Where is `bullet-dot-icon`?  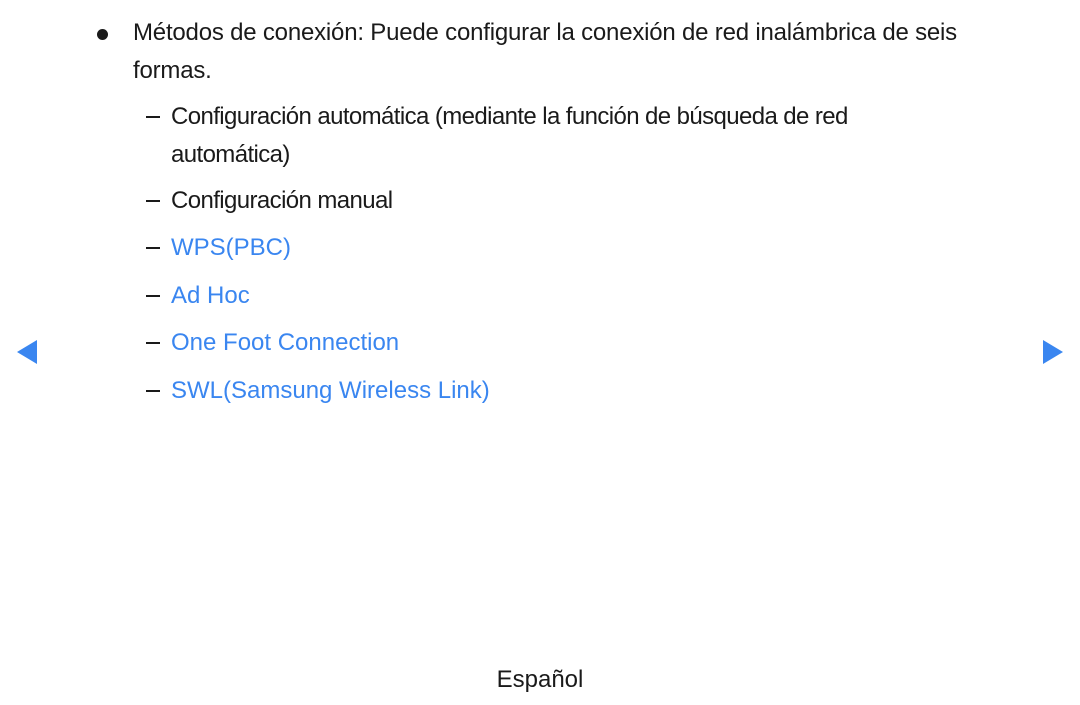 bullet-dot-icon is located at coordinates (102, 34).